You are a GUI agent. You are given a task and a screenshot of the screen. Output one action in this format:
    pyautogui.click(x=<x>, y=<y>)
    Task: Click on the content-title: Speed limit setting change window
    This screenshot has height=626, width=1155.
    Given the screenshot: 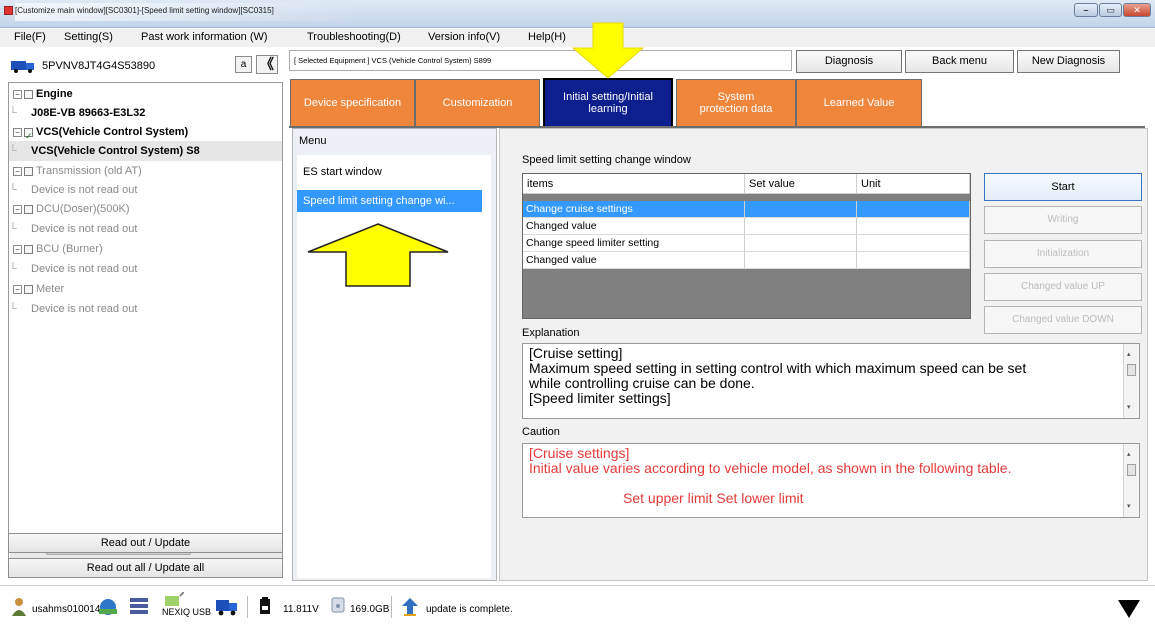 What is the action you would take?
    pyautogui.click(x=606, y=160)
    